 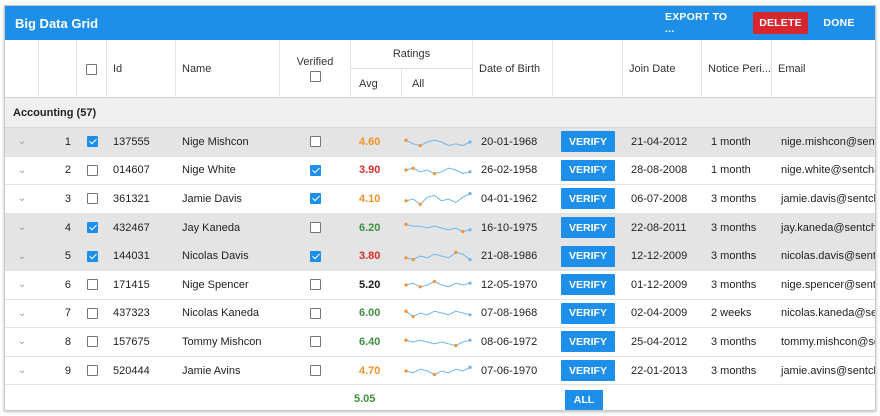 I want to click on cell-verify-action: VERIFY, so click(x=588, y=228).